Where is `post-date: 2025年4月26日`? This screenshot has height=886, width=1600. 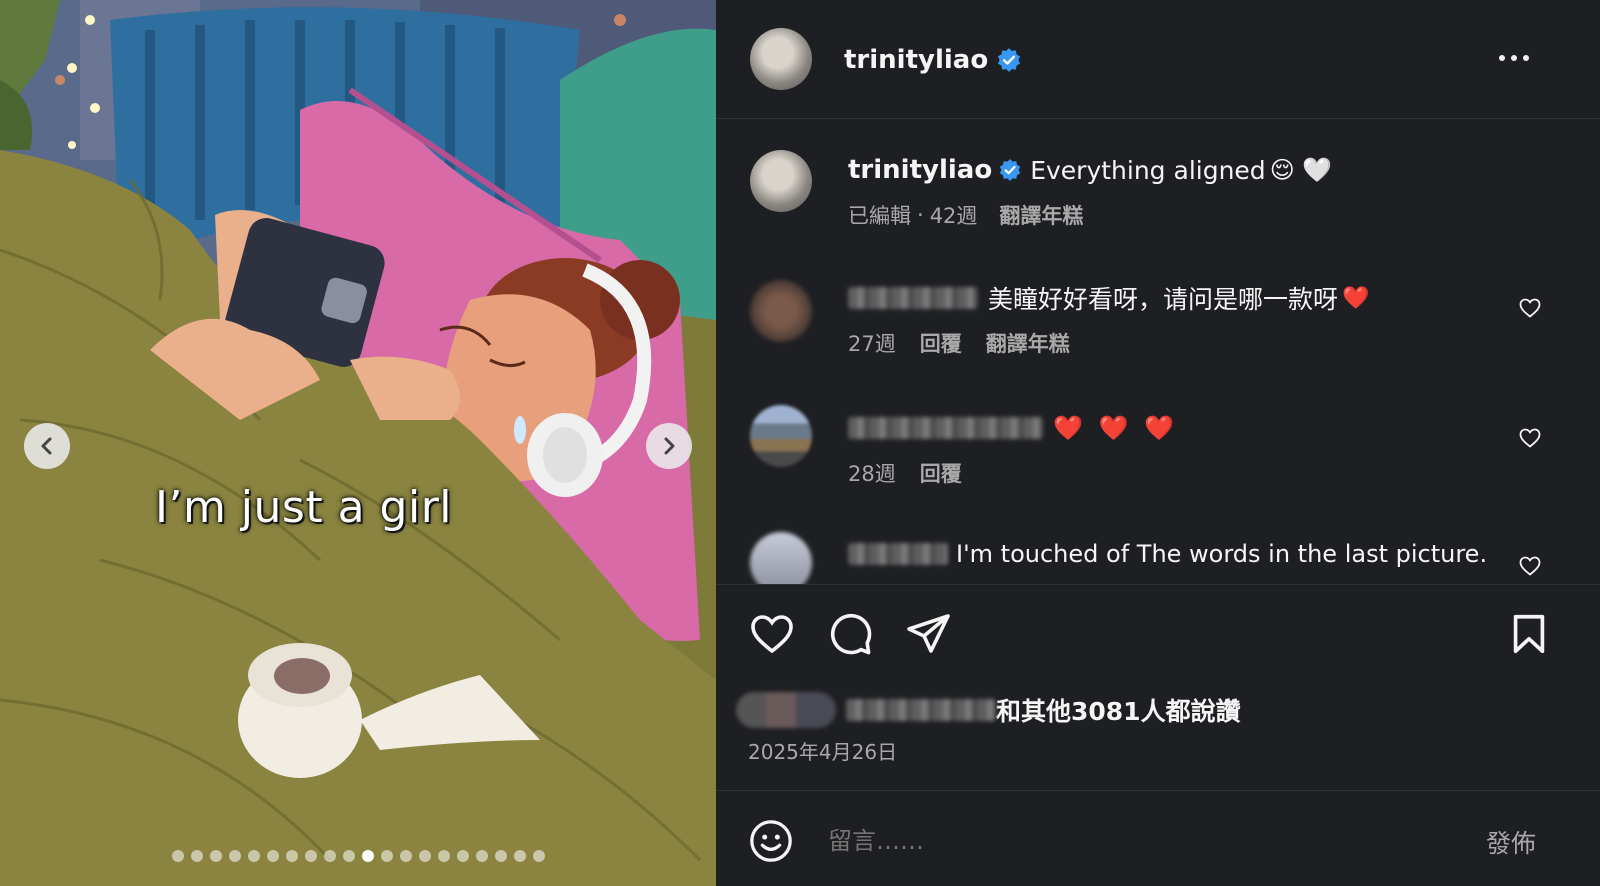 post-date: 2025年4月26日 is located at coordinates (823, 752).